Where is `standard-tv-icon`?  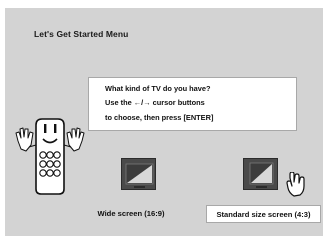 standard-tv-icon is located at coordinates (260, 174).